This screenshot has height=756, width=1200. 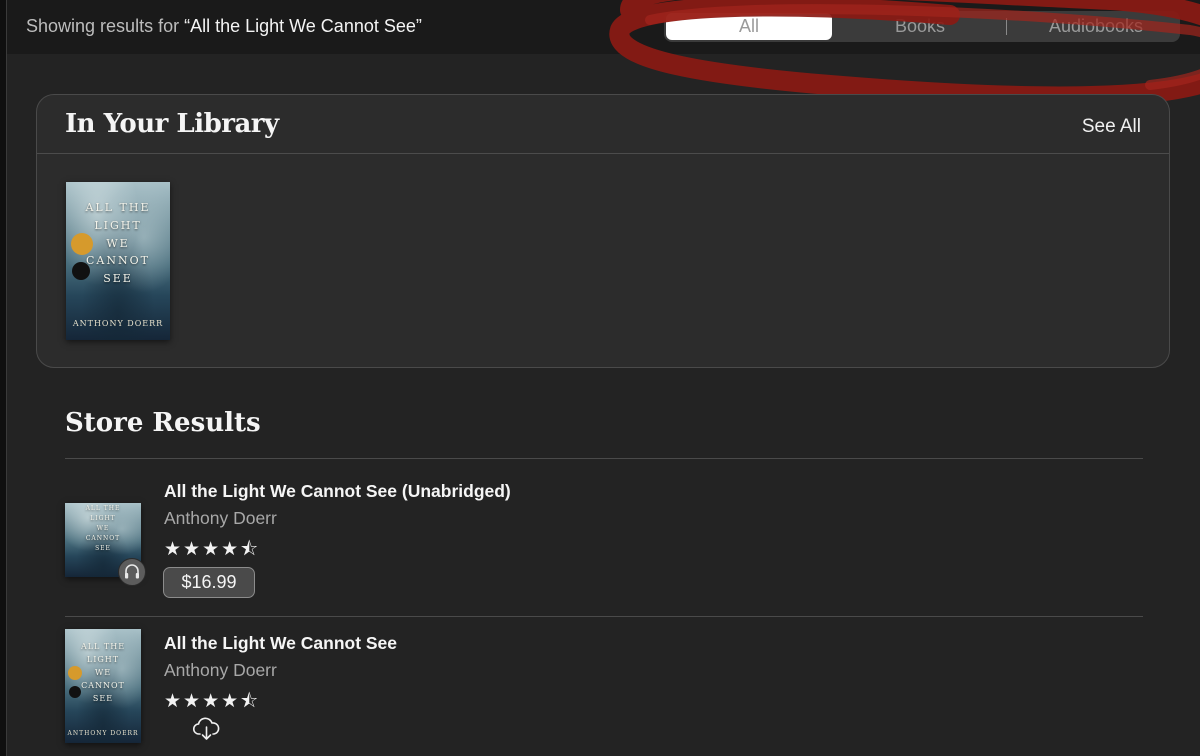 What do you see at coordinates (132, 572) in the screenshot?
I see `headphones-icon` at bounding box center [132, 572].